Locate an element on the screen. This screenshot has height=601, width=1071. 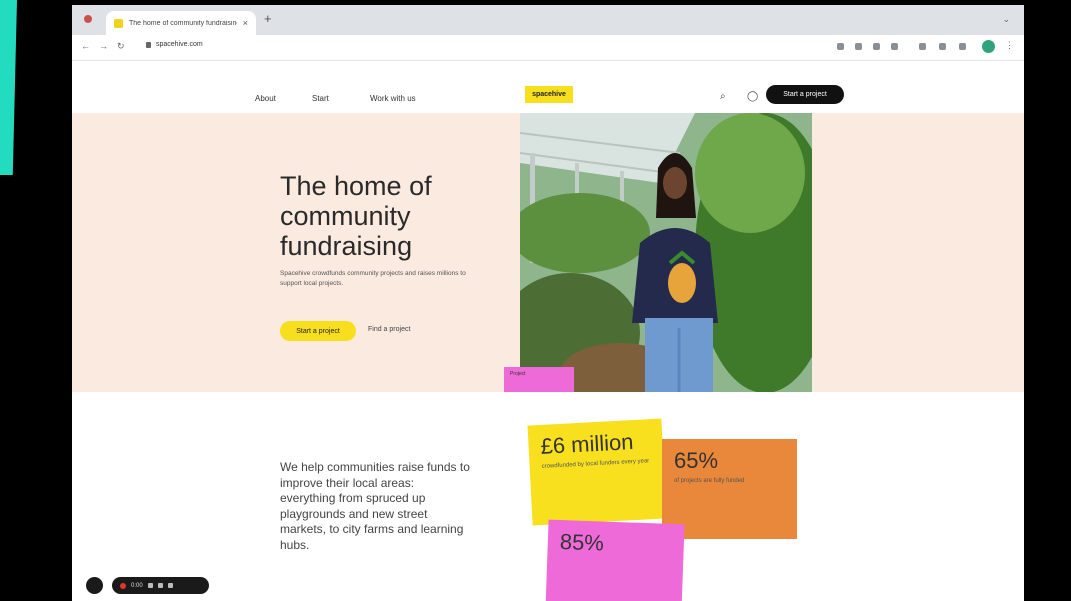
tab-title: The home of community fundraising is located at coordinates (183, 23).